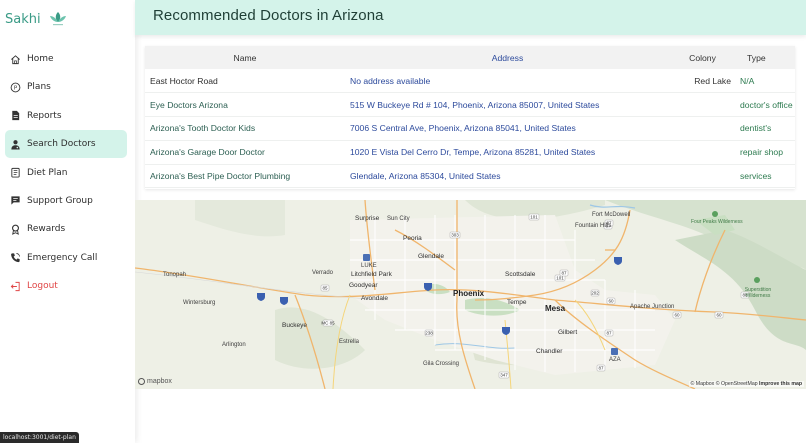  What do you see at coordinates (189, 104) in the screenshot?
I see `doctor-name: Eye Doctors Arizona` at bounding box center [189, 104].